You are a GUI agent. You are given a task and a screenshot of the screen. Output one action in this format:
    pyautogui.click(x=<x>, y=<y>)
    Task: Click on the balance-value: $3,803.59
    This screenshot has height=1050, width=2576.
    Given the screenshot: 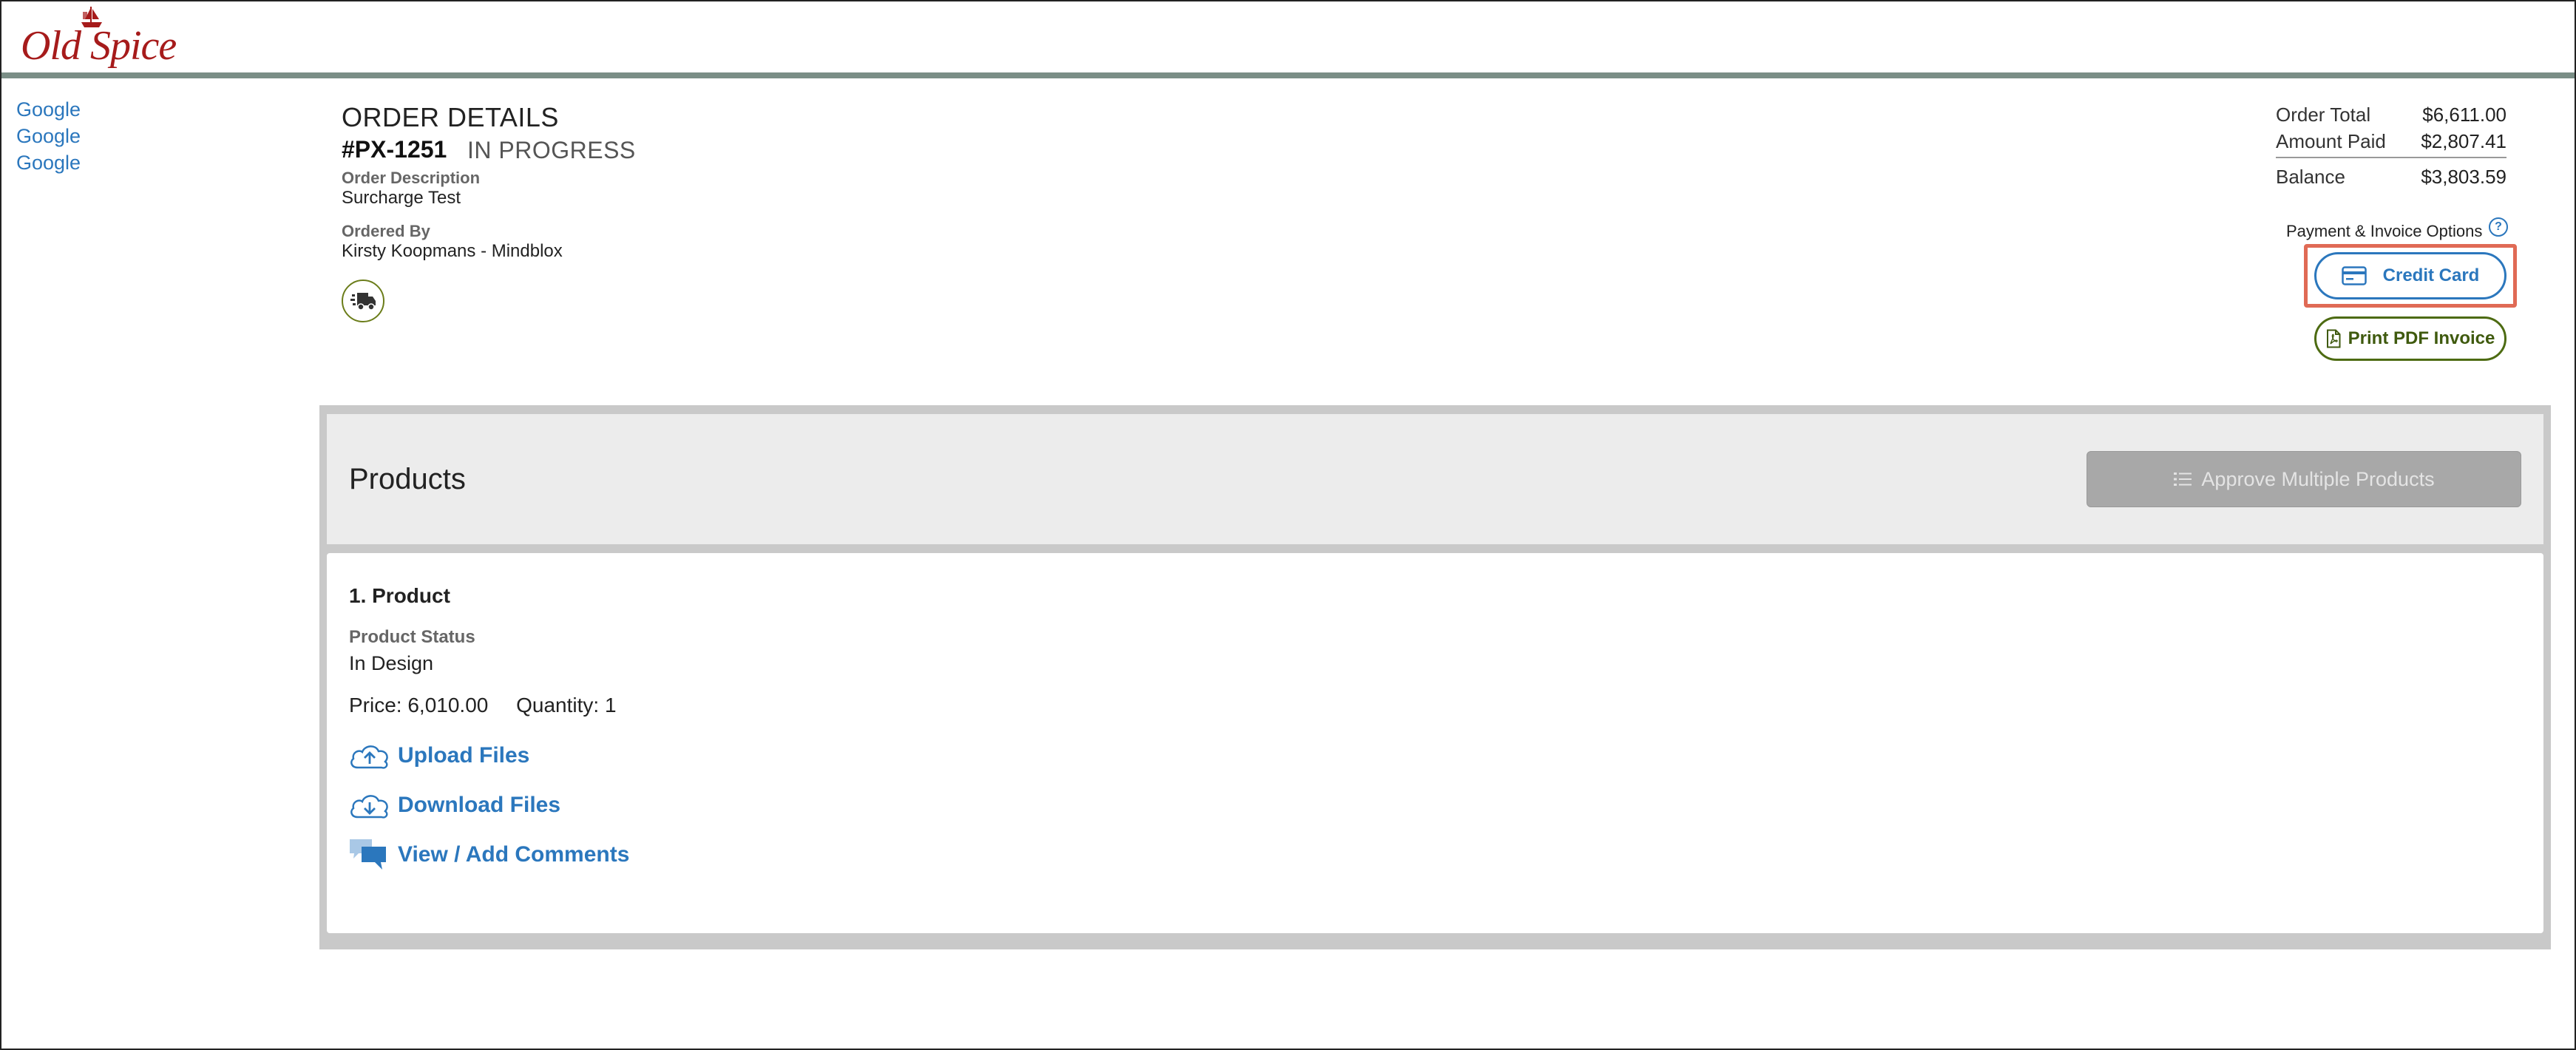 What is the action you would take?
    pyautogui.click(x=2463, y=177)
    